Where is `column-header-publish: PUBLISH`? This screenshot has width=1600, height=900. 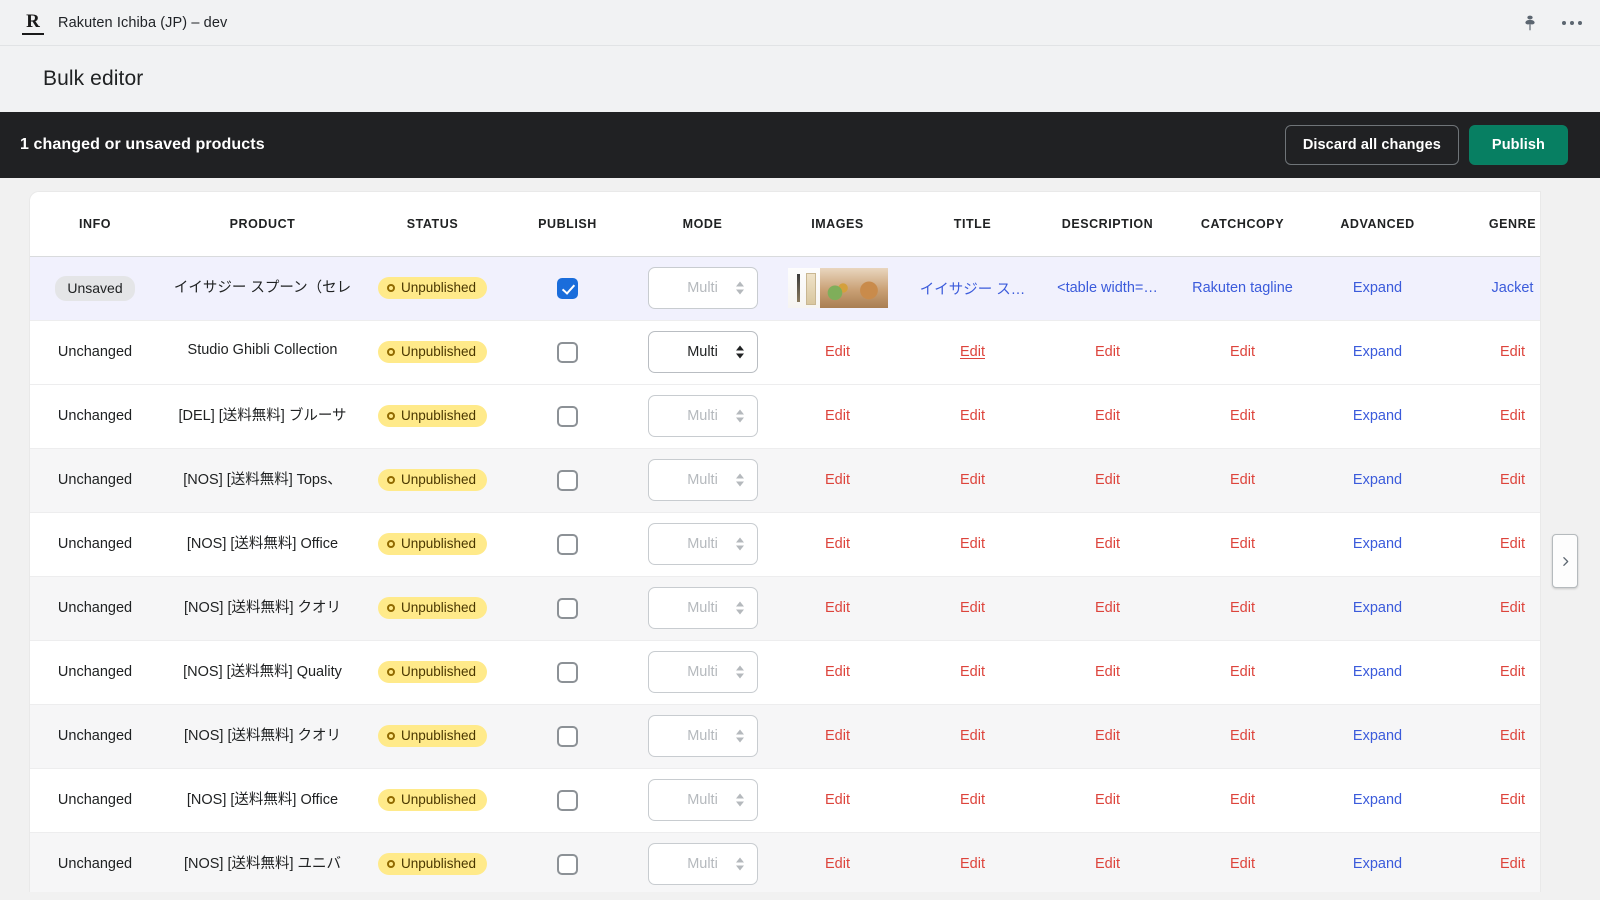 column-header-publish: PUBLISH is located at coordinates (567, 224).